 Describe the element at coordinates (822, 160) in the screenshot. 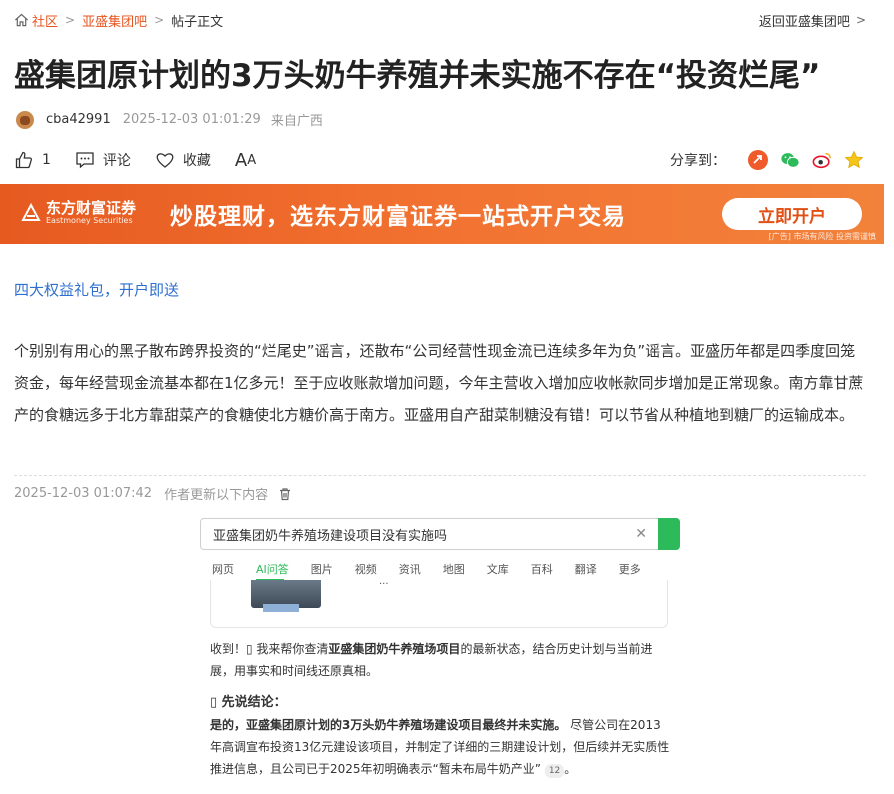

I see `weibo-icon` at that location.